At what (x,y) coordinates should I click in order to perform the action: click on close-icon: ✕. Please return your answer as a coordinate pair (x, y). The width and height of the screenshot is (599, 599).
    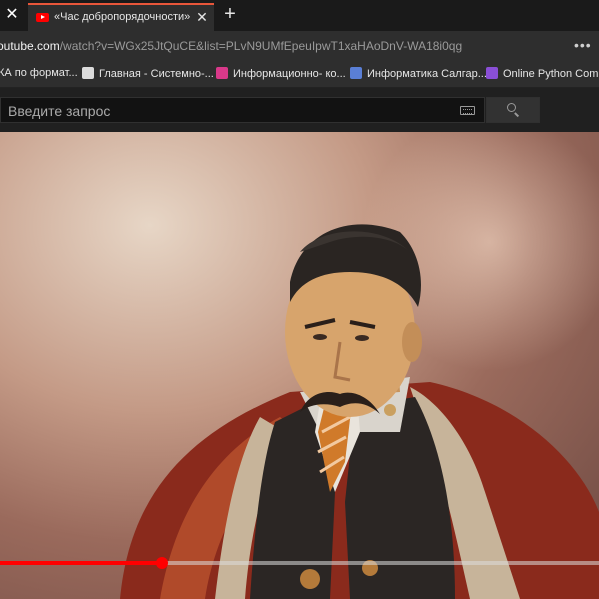
    Looking at the image, I should click on (12, 15).